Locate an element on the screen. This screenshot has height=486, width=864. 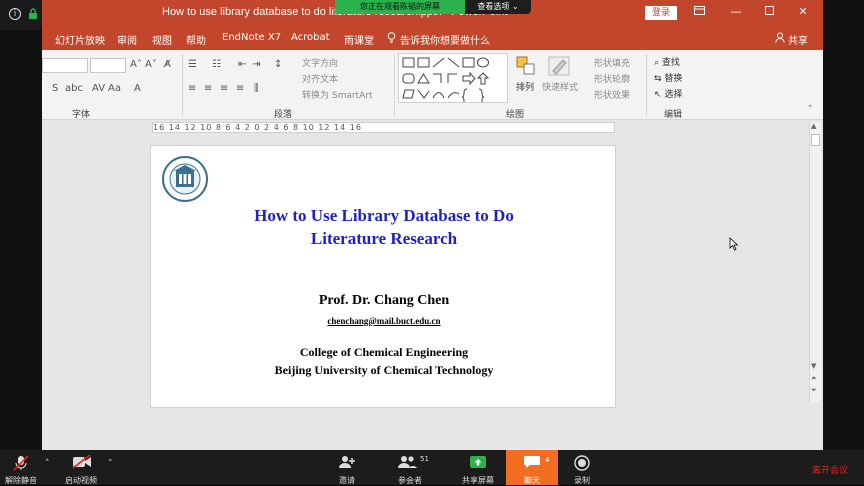
select-button: ↖ 选择 is located at coordinates (668, 93).